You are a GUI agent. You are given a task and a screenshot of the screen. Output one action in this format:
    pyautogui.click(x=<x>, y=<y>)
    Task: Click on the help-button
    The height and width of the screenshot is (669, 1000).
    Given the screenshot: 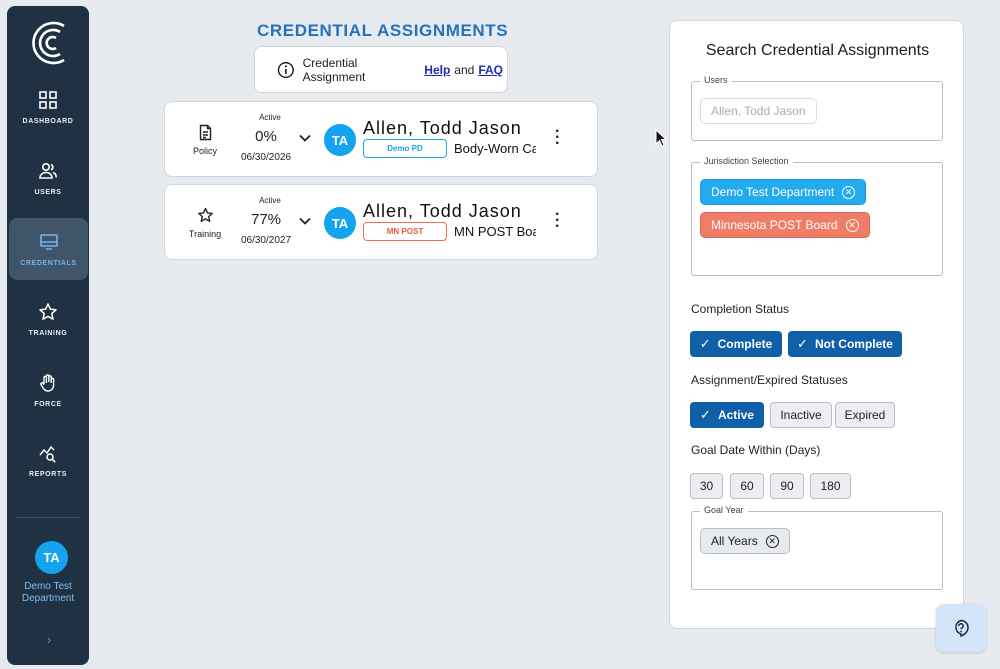 What is the action you would take?
    pyautogui.click(x=961, y=628)
    